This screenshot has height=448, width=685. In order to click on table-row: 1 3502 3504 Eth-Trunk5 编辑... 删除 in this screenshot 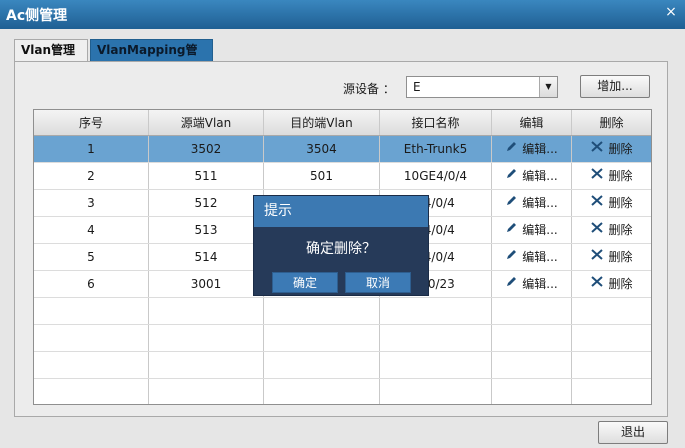, I will do `click(342, 149)`.